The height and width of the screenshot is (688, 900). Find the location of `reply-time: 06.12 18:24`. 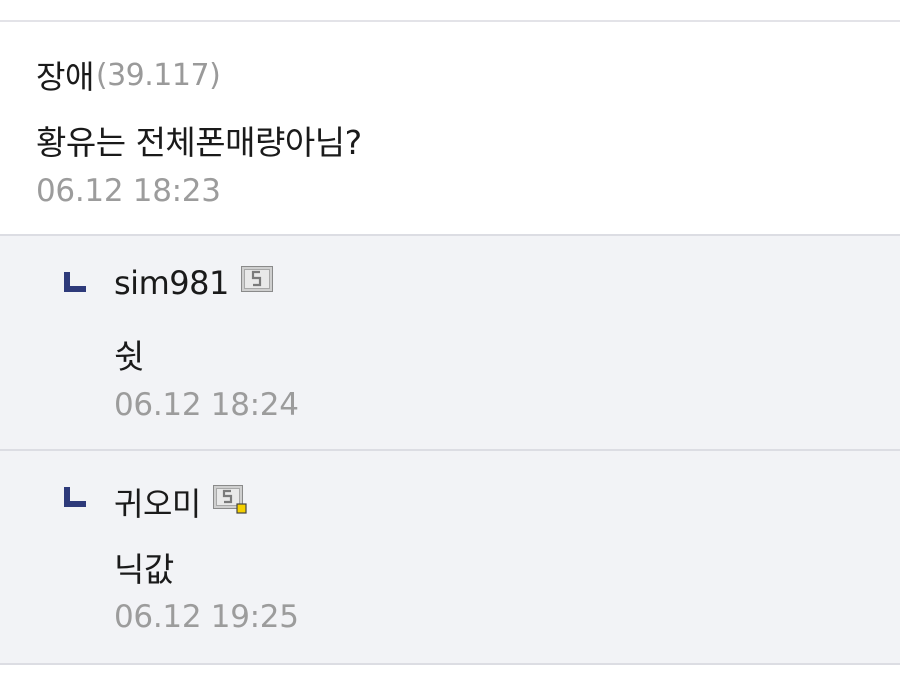

reply-time: 06.12 18:24 is located at coordinates (206, 405).